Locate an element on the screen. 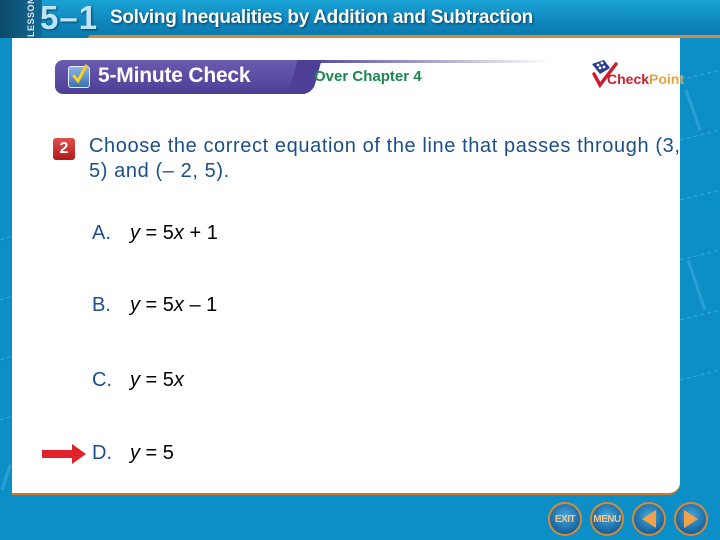  checkbox-icon is located at coordinates (79, 76).